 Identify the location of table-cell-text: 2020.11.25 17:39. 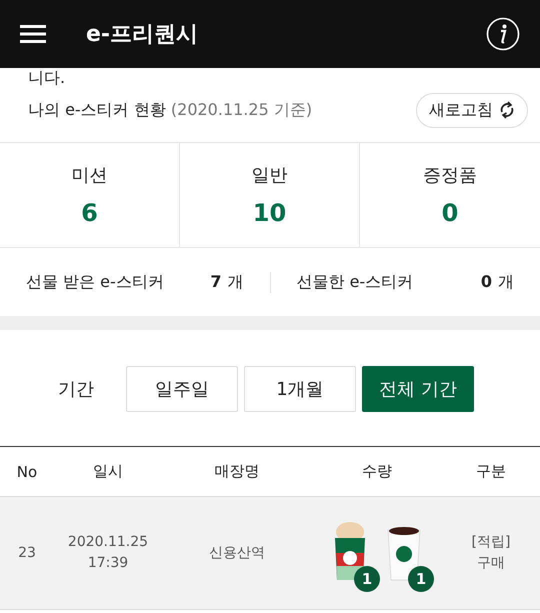
(108, 553).